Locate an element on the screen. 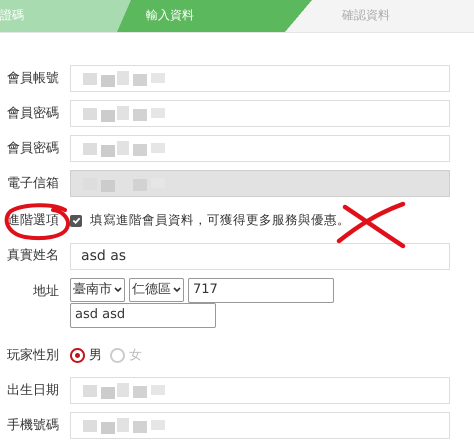  input-field: 717 is located at coordinates (261, 290).